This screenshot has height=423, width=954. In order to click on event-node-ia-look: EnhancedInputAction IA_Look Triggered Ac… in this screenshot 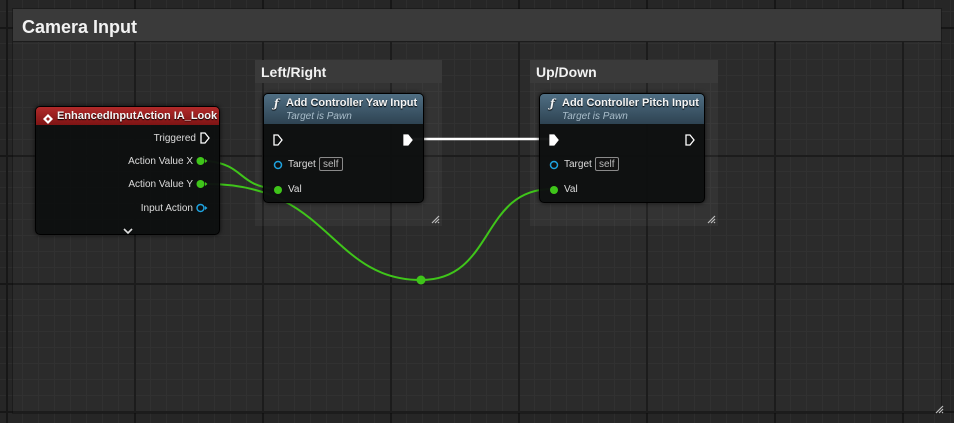, I will do `click(127, 170)`.